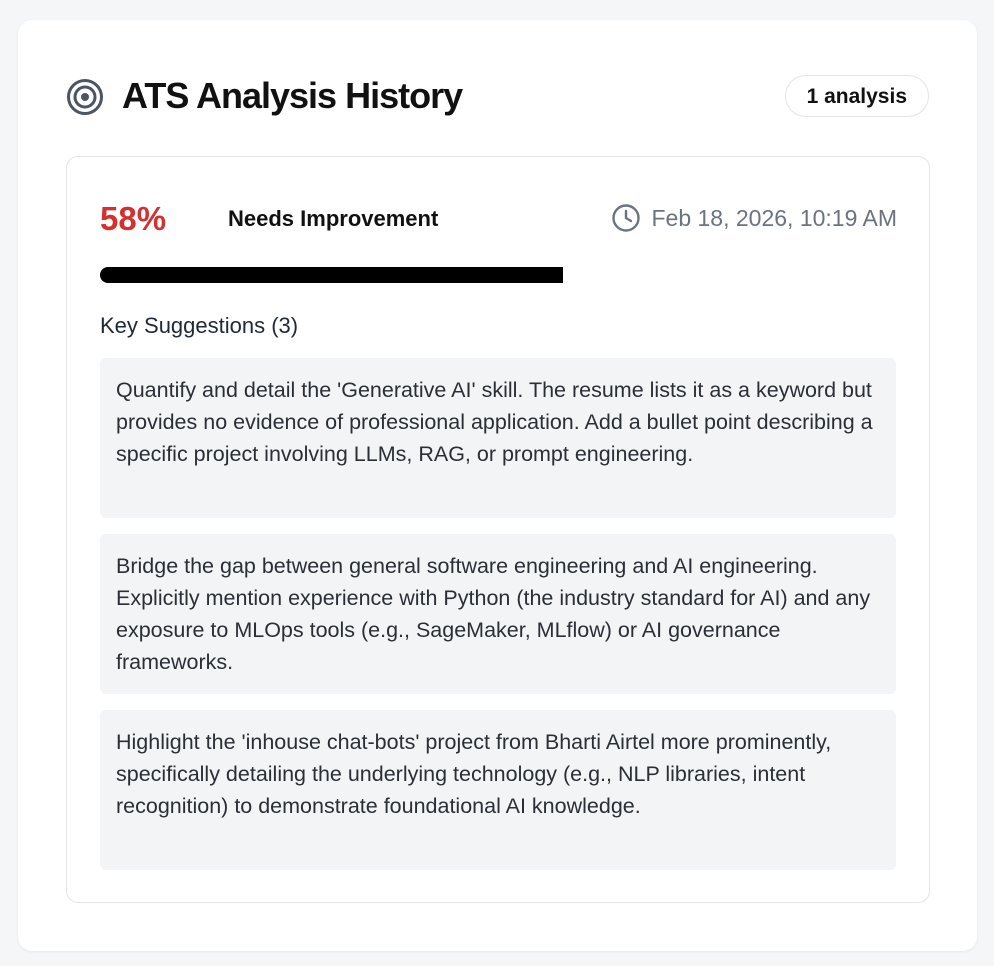 The height and width of the screenshot is (966, 994). Describe the element at coordinates (626, 218) in the screenshot. I see `clock-icon` at that location.